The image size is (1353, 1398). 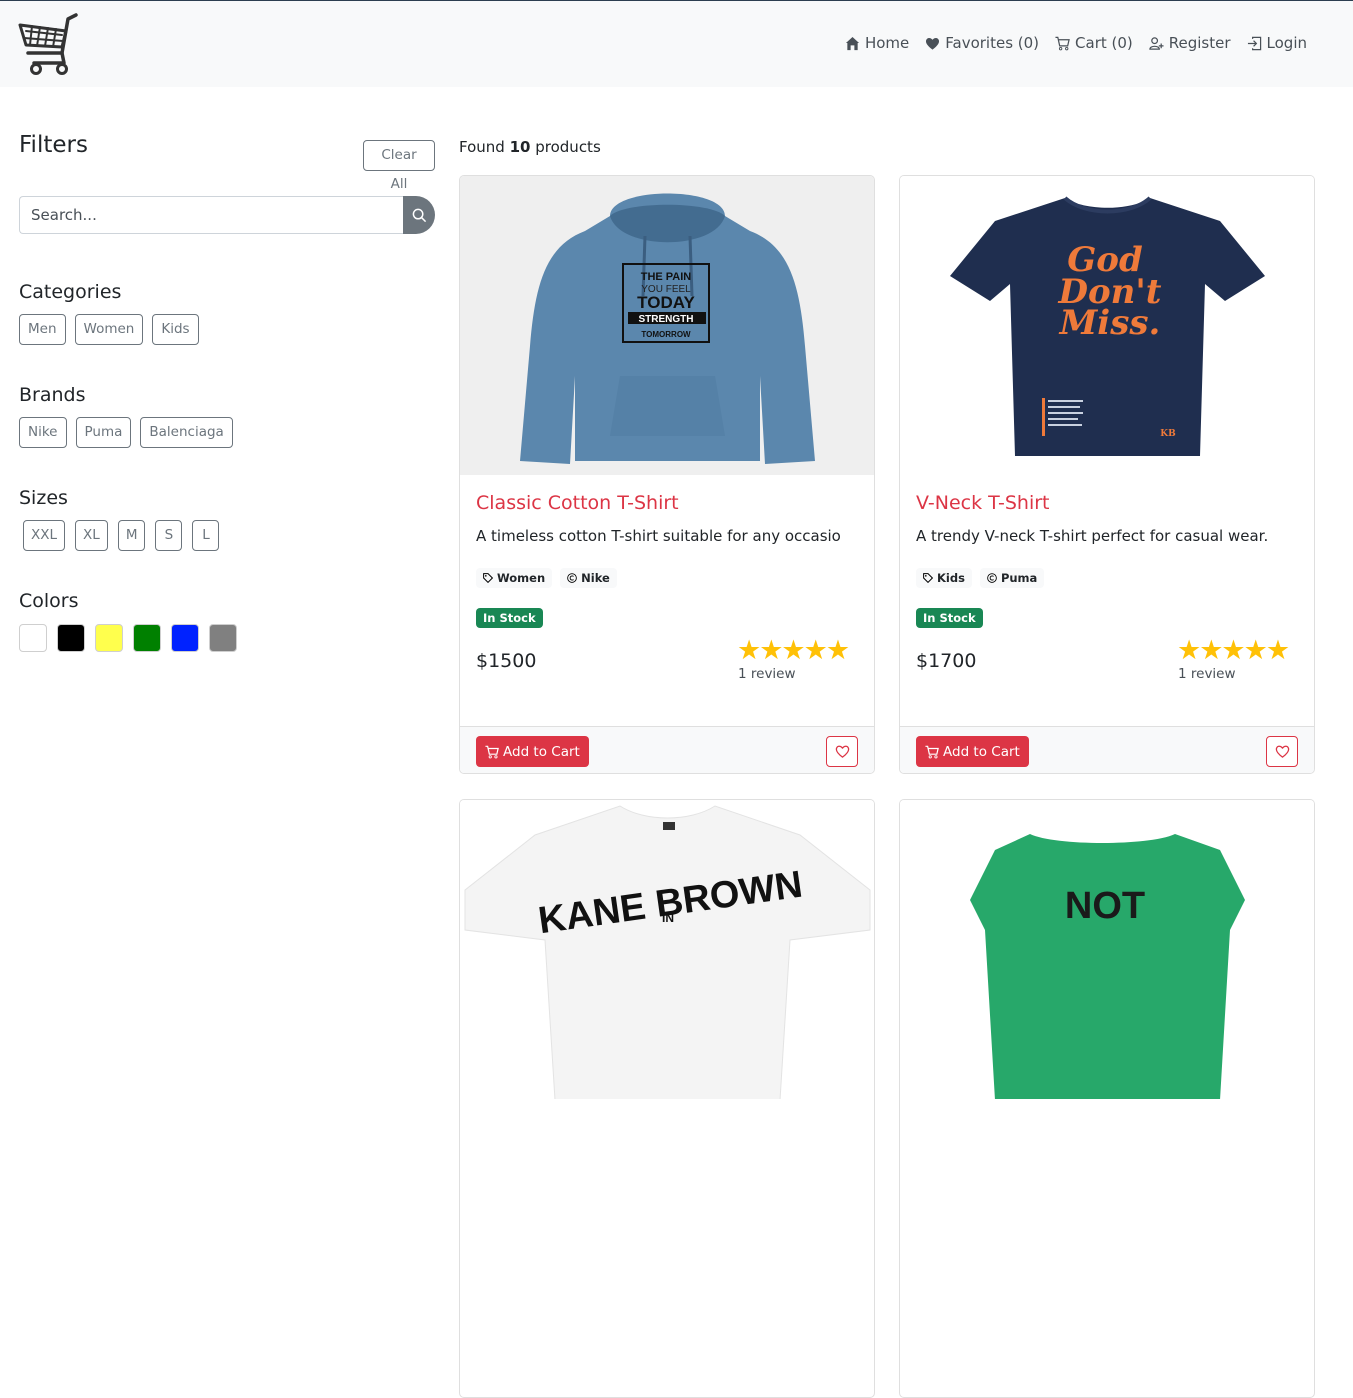 I want to click on brand-tag: Nike, so click(x=588, y=578).